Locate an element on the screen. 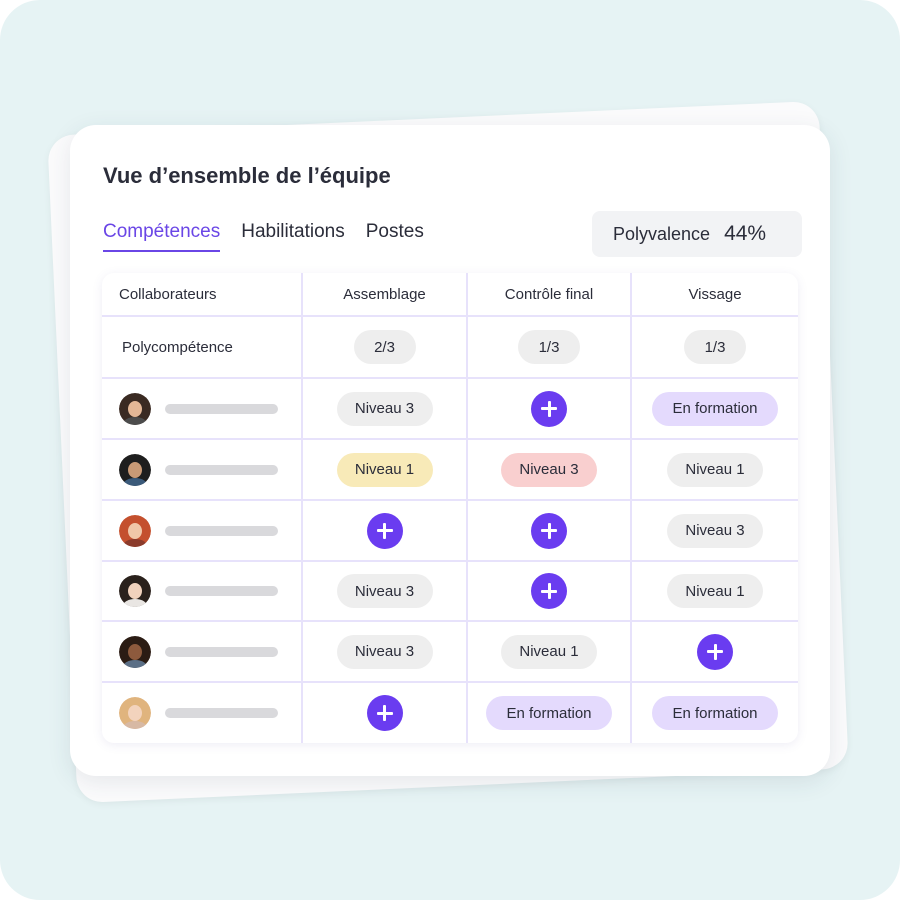 The image size is (900, 900). page-title: Vue d’ensemble de l’équipe is located at coordinates (247, 175).